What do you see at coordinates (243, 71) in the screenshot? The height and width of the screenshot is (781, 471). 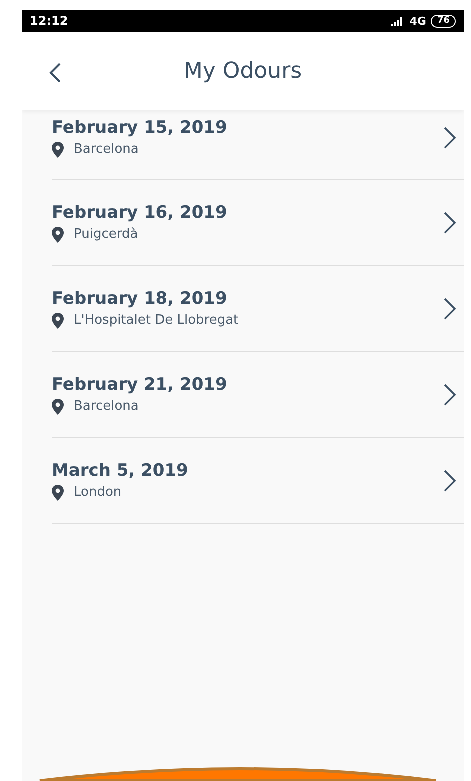 I see `page-title: My Odours` at bounding box center [243, 71].